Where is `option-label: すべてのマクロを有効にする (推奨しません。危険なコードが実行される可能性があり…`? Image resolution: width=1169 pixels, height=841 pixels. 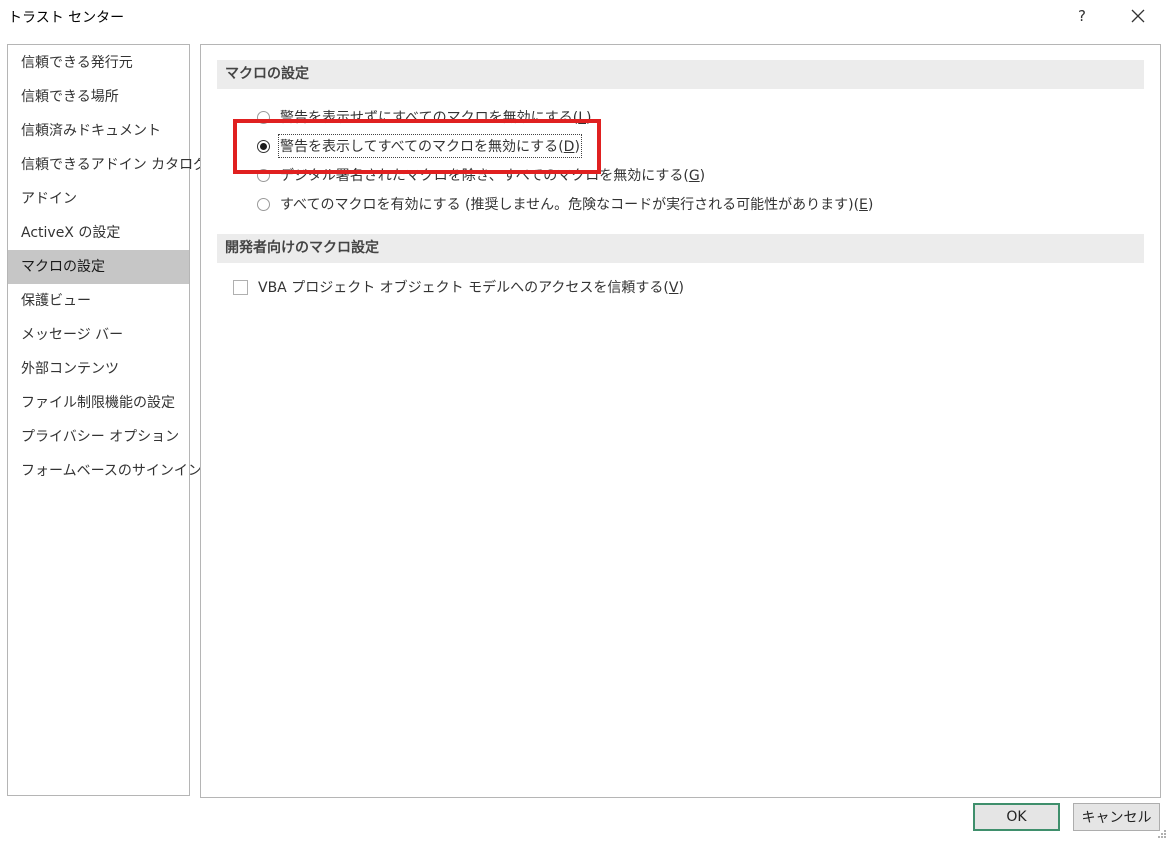
option-label: すべてのマクロを有効にする (推奨しません。危険なコードが実行される可能性があり… is located at coordinates (577, 205).